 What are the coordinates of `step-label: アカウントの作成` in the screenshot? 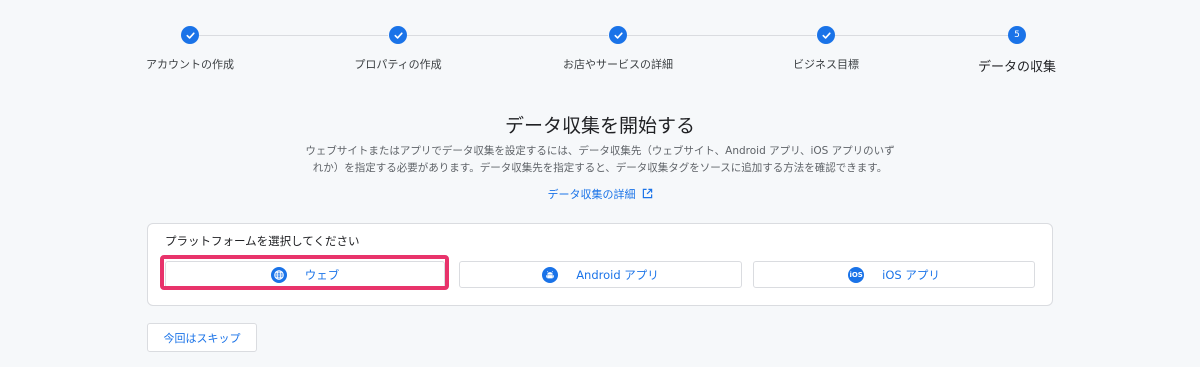 It's located at (190, 64).